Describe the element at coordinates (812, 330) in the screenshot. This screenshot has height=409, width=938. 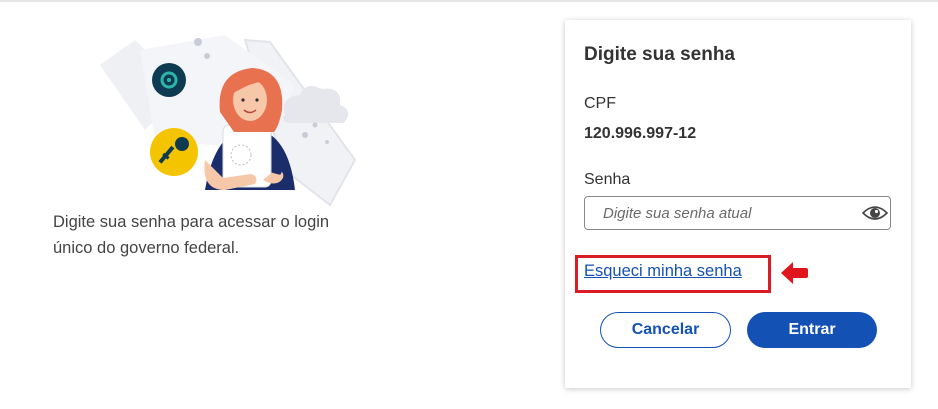
I see `enter-button: Entrar` at that location.